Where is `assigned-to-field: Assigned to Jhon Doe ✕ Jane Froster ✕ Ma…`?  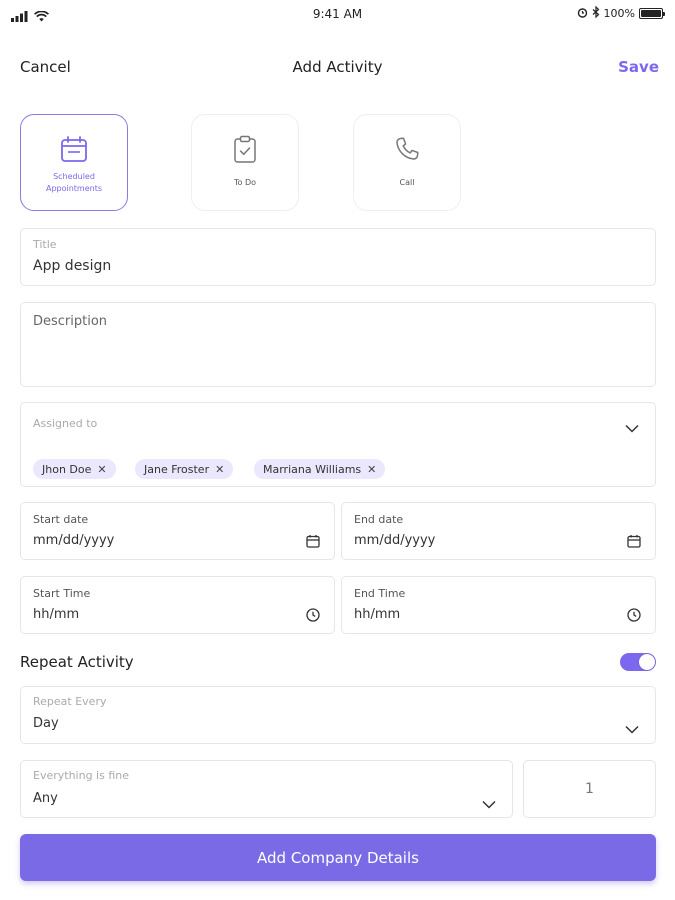
assigned-to-field: Assigned to Jhon Doe ✕ Jane Froster ✕ Ma… is located at coordinates (338, 444).